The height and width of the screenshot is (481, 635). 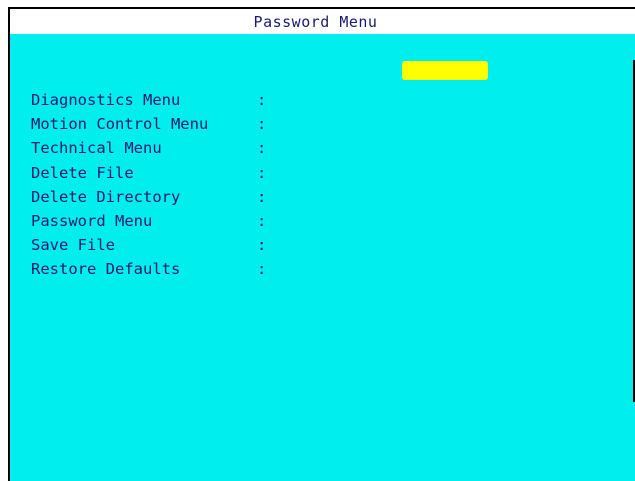 What do you see at coordinates (161, 221) in the screenshot?
I see `menu-item-password: Password Menu :` at bounding box center [161, 221].